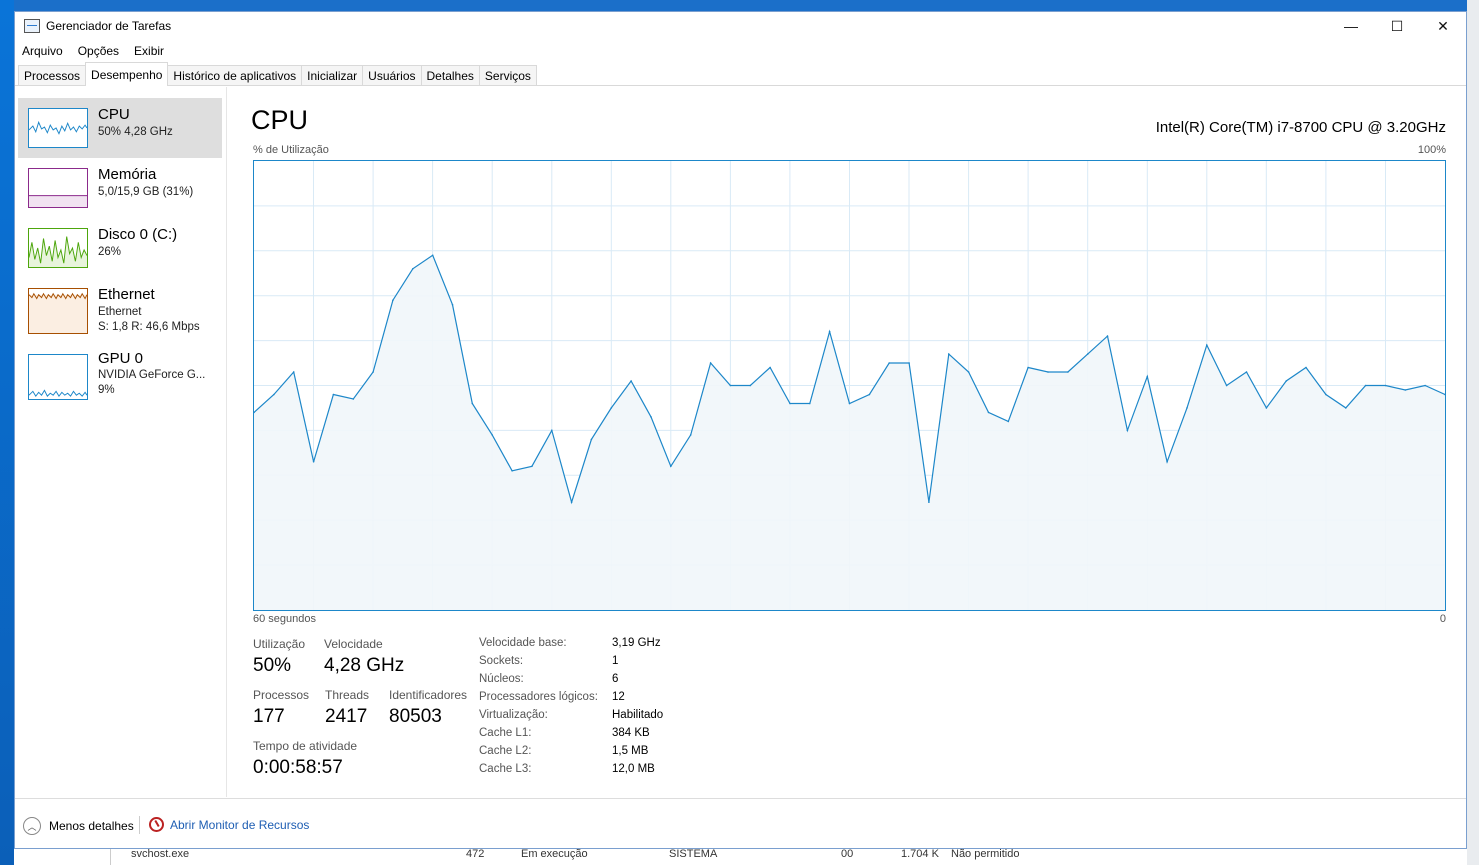 The image size is (1479, 865). I want to click on info-label: Sockets:, so click(501, 661).